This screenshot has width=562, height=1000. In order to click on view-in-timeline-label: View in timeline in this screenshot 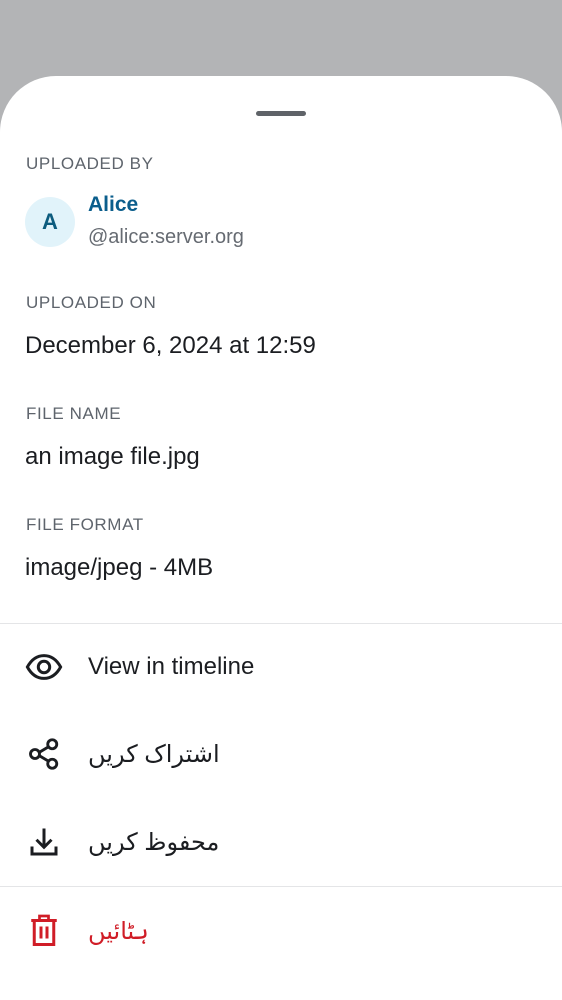, I will do `click(171, 666)`.